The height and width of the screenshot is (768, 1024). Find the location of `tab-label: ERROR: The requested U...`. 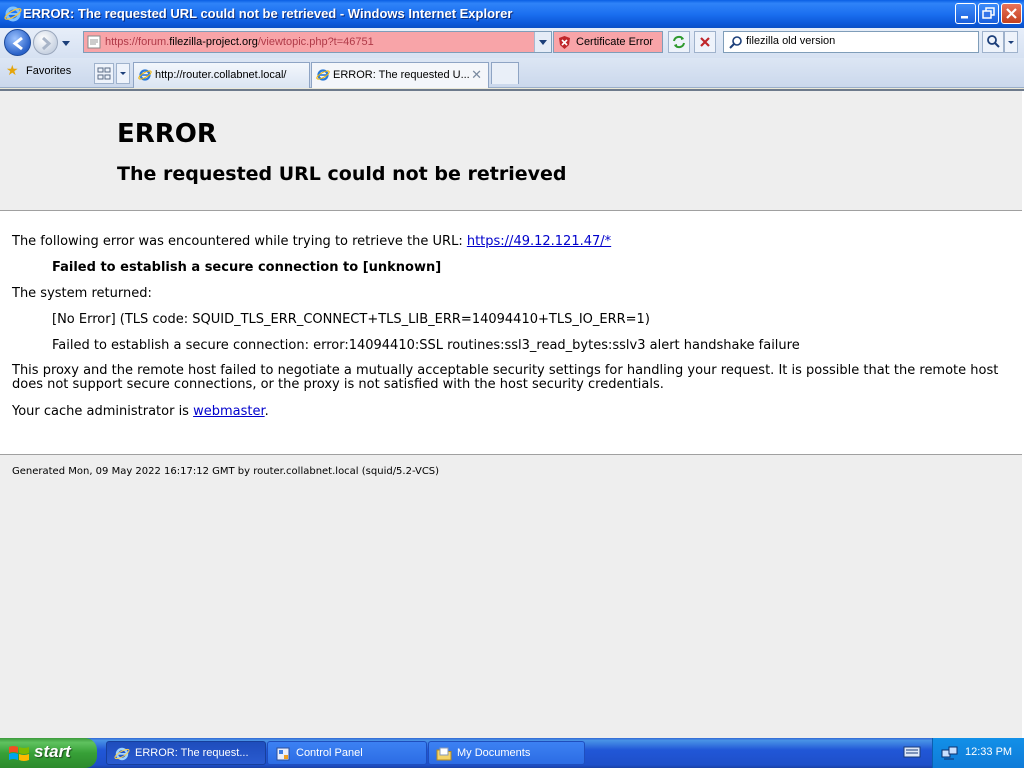

tab-label: ERROR: The requested U... is located at coordinates (401, 75).